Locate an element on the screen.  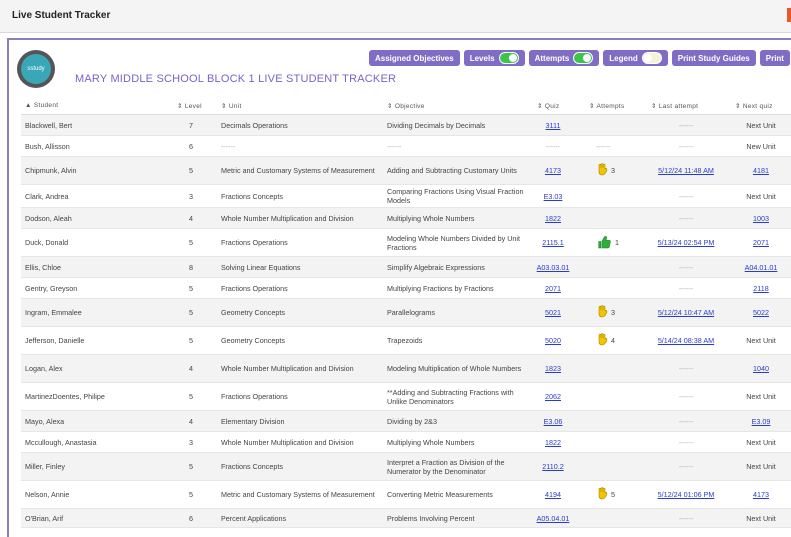
col-quiz: ⇕ Quiz is located at coordinates (548, 106).